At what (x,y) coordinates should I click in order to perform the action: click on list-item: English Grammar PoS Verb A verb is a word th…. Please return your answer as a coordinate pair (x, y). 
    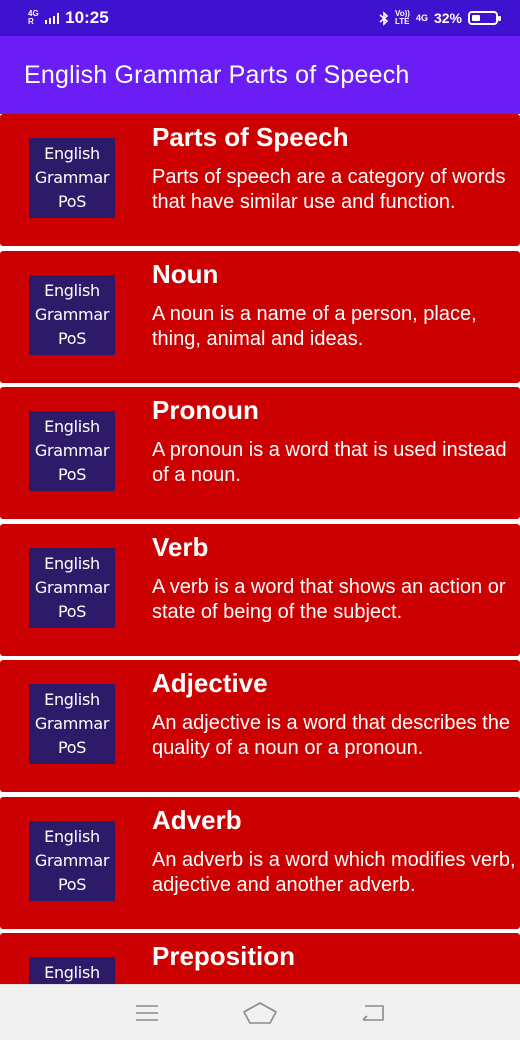
    Looking at the image, I should click on (260, 589).